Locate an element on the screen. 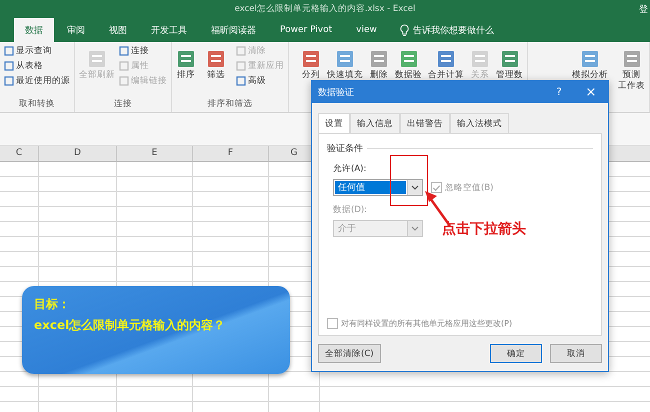 The height and width of the screenshot is (412, 650). help-button: ? is located at coordinates (559, 92).